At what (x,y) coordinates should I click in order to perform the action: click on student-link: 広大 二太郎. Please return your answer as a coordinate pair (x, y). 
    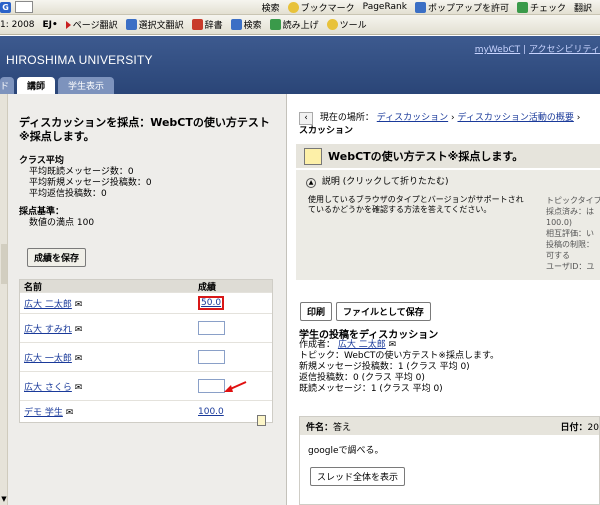
    Looking at the image, I should click on (48, 305).